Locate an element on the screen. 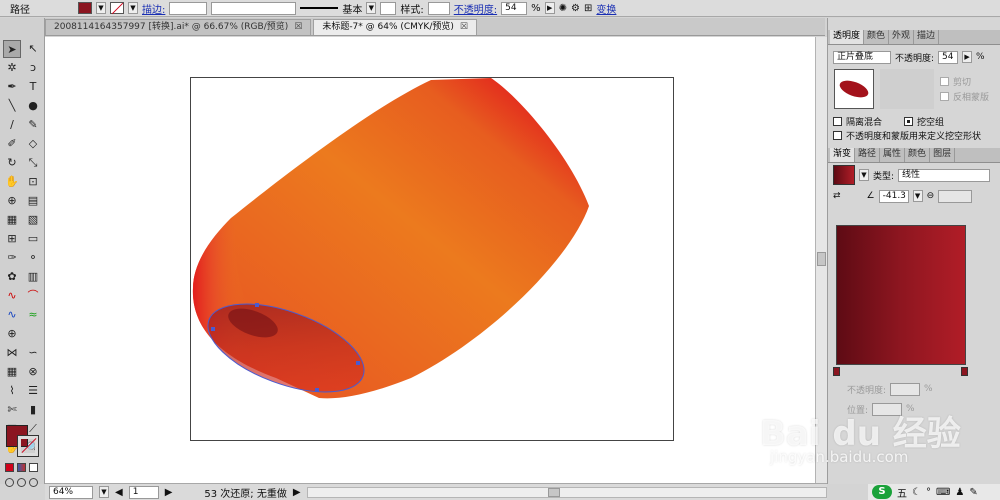 This screenshot has height=500, width=1000. vertical-scrollbar is located at coordinates (821, 260).